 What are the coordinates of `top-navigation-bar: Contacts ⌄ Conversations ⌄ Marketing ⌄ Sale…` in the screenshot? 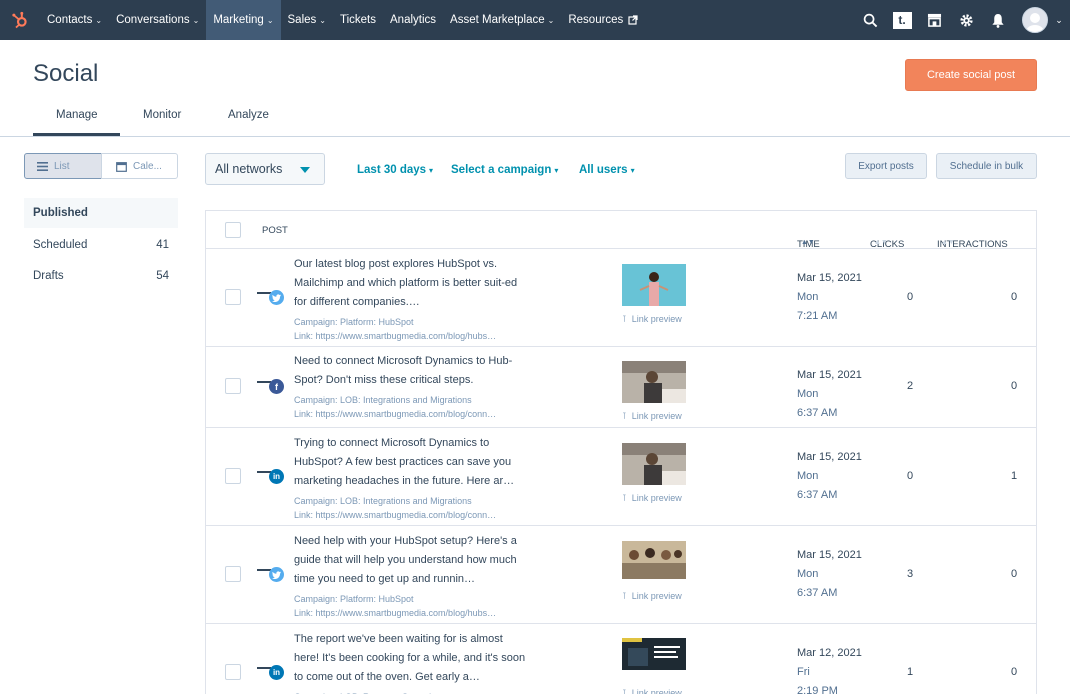 It's located at (535, 20).